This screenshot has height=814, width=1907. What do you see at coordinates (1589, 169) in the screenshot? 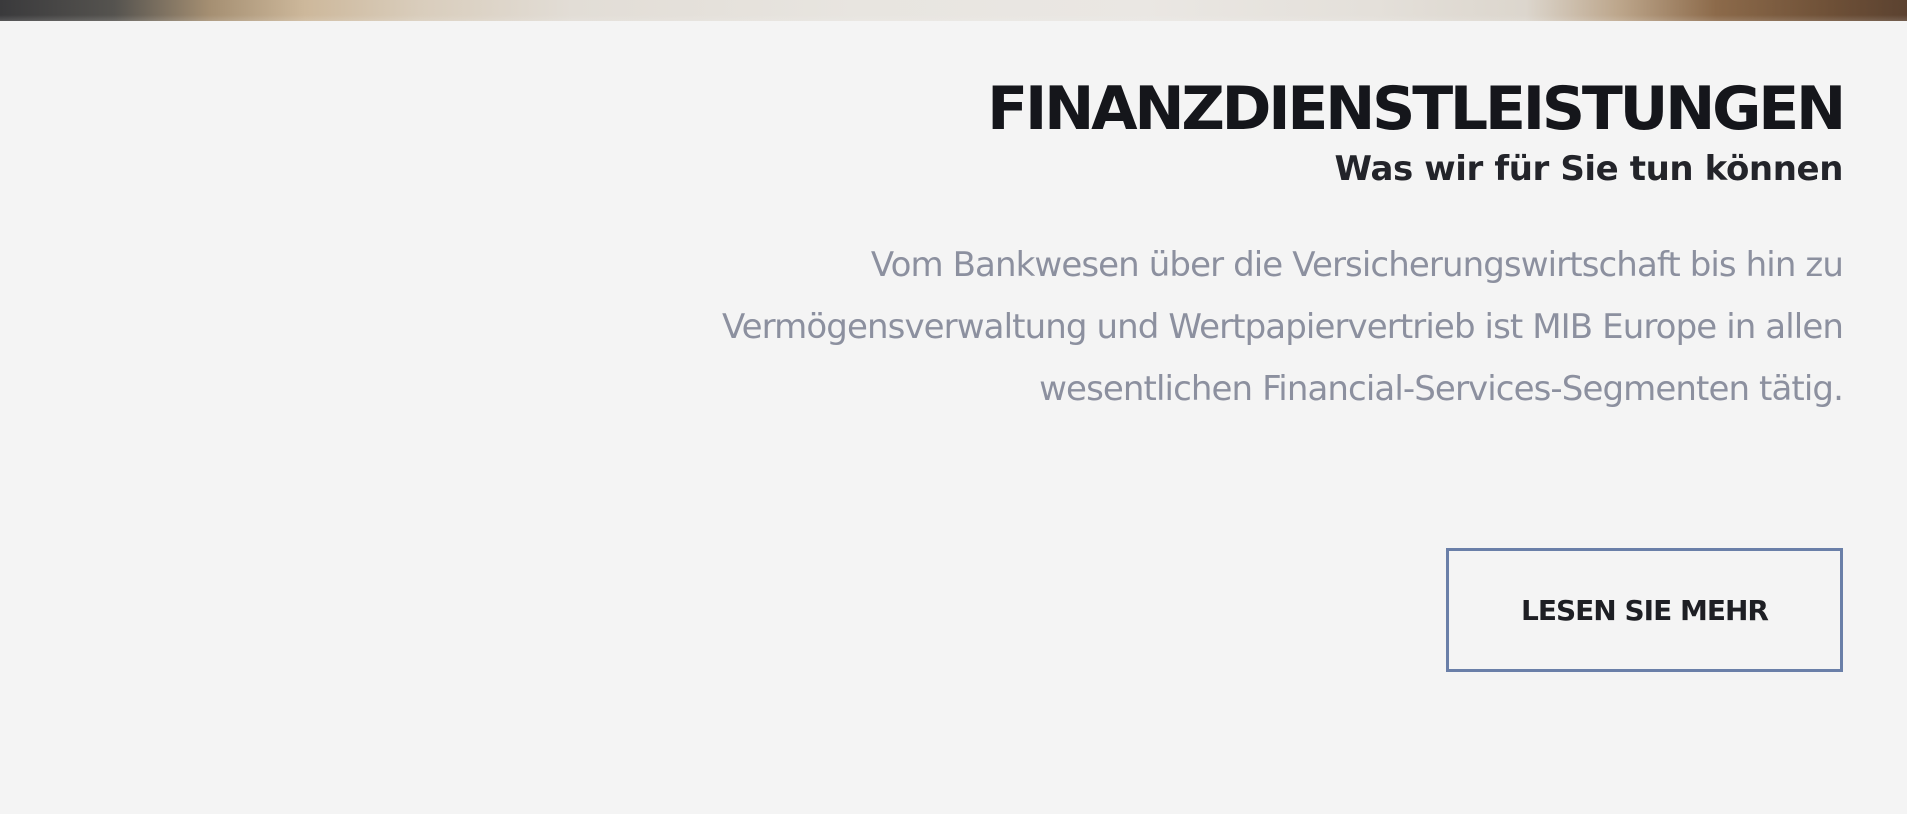
I see `section-subtitle: Was wir für Sie tun können` at bounding box center [1589, 169].